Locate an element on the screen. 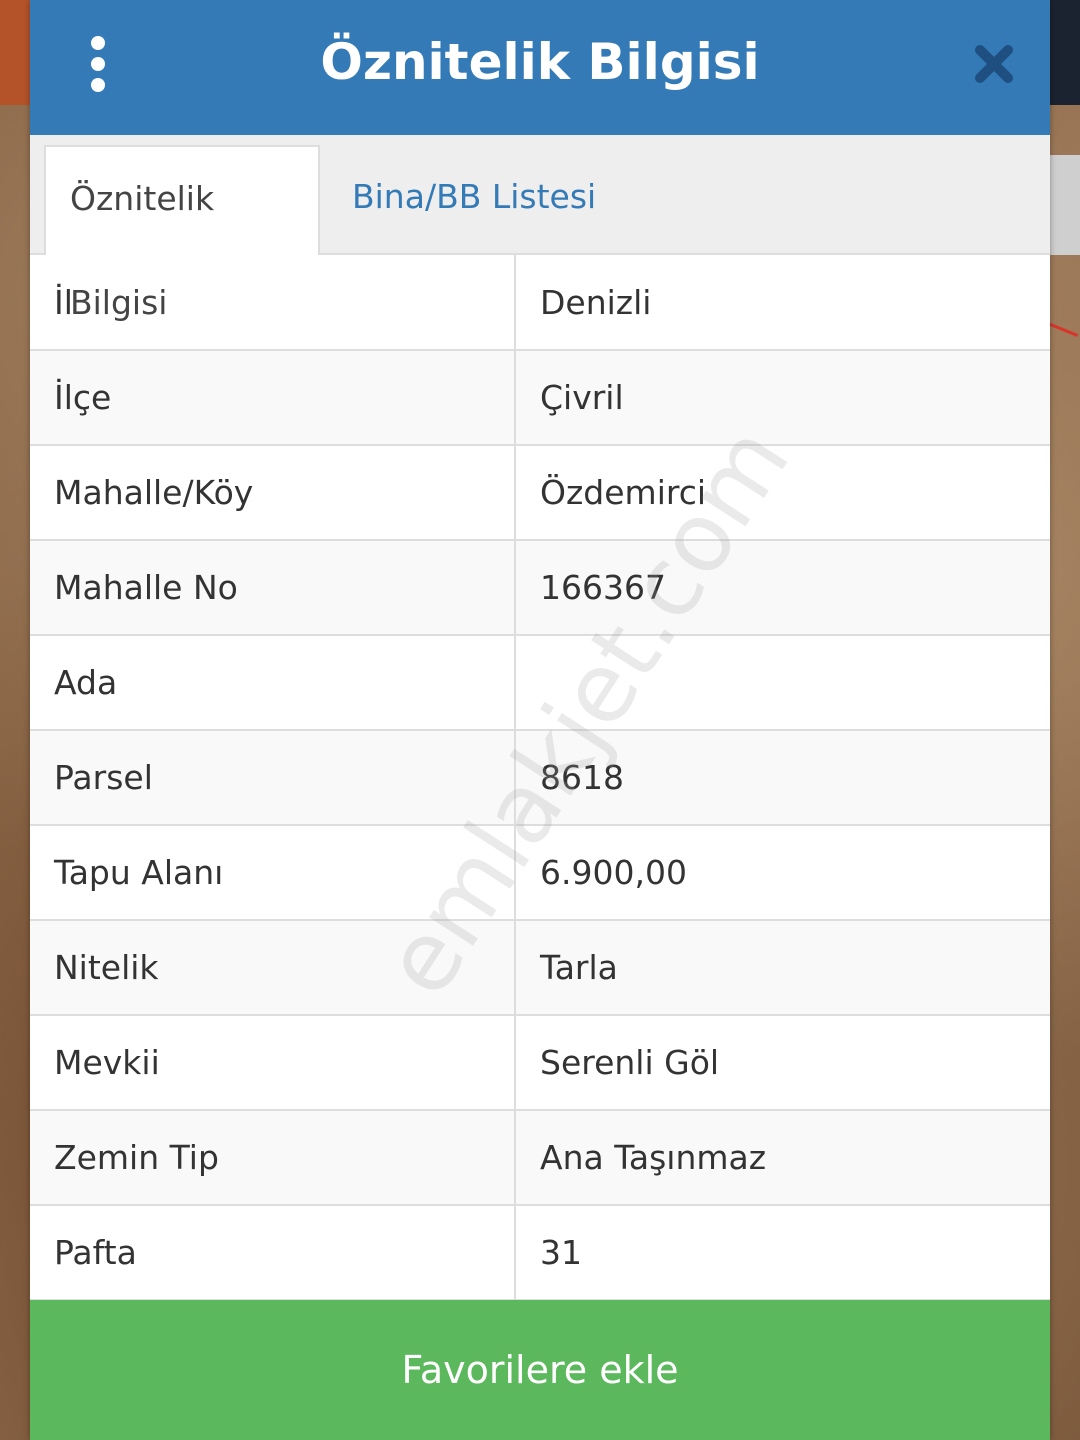 The image size is (1080, 1440). map-edge-left is located at coordinates (15, 52).